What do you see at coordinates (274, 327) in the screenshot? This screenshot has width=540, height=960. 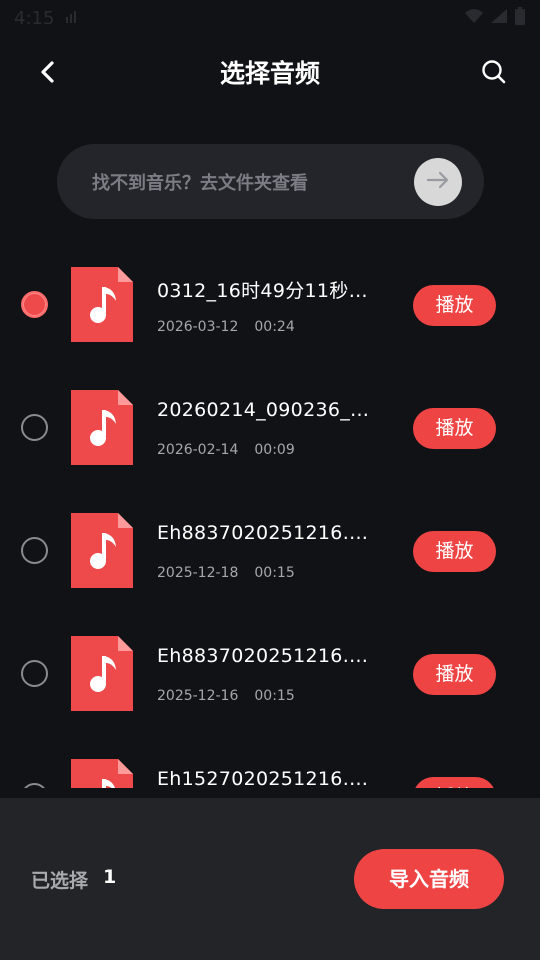 I see `file-duration: 00:24` at bounding box center [274, 327].